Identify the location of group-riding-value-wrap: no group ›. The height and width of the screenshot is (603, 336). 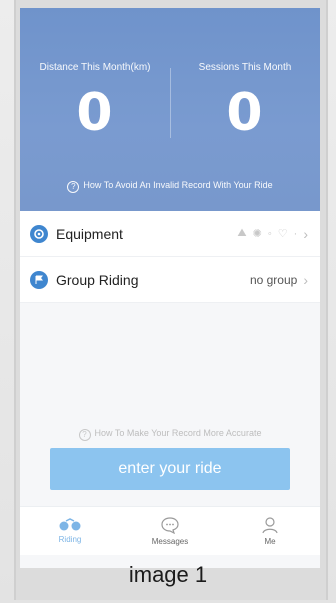
(279, 280).